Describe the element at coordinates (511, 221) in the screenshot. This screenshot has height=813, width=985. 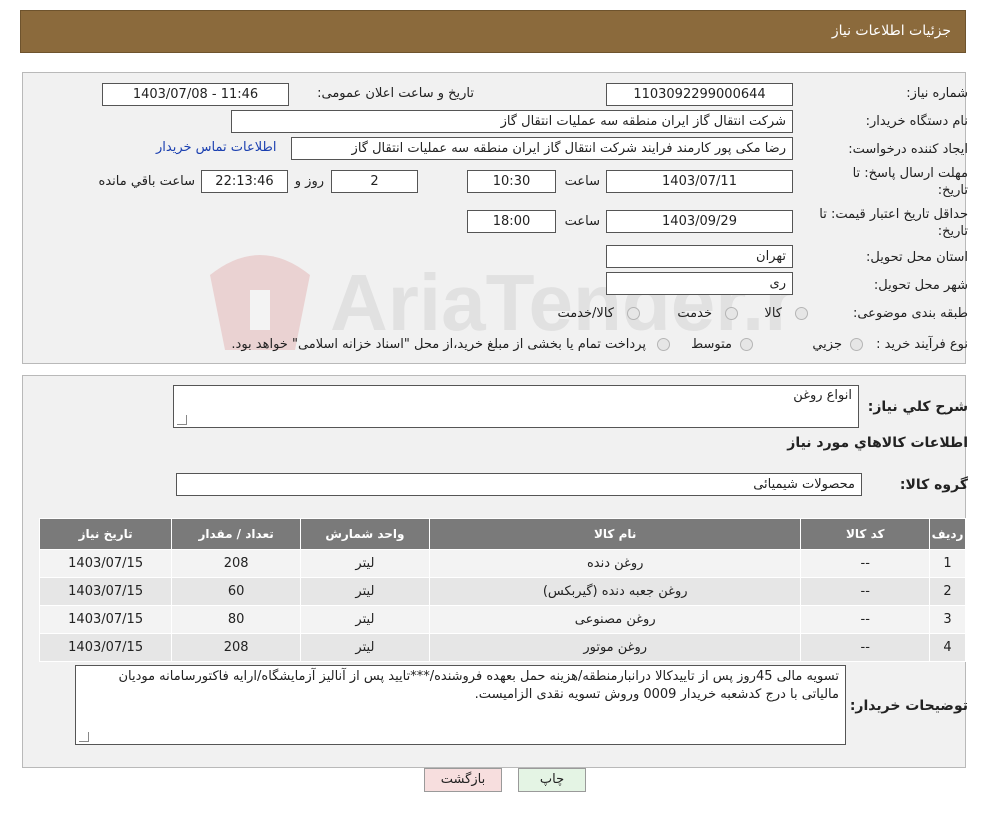
I see `validity-time-field: 18:00` at that location.